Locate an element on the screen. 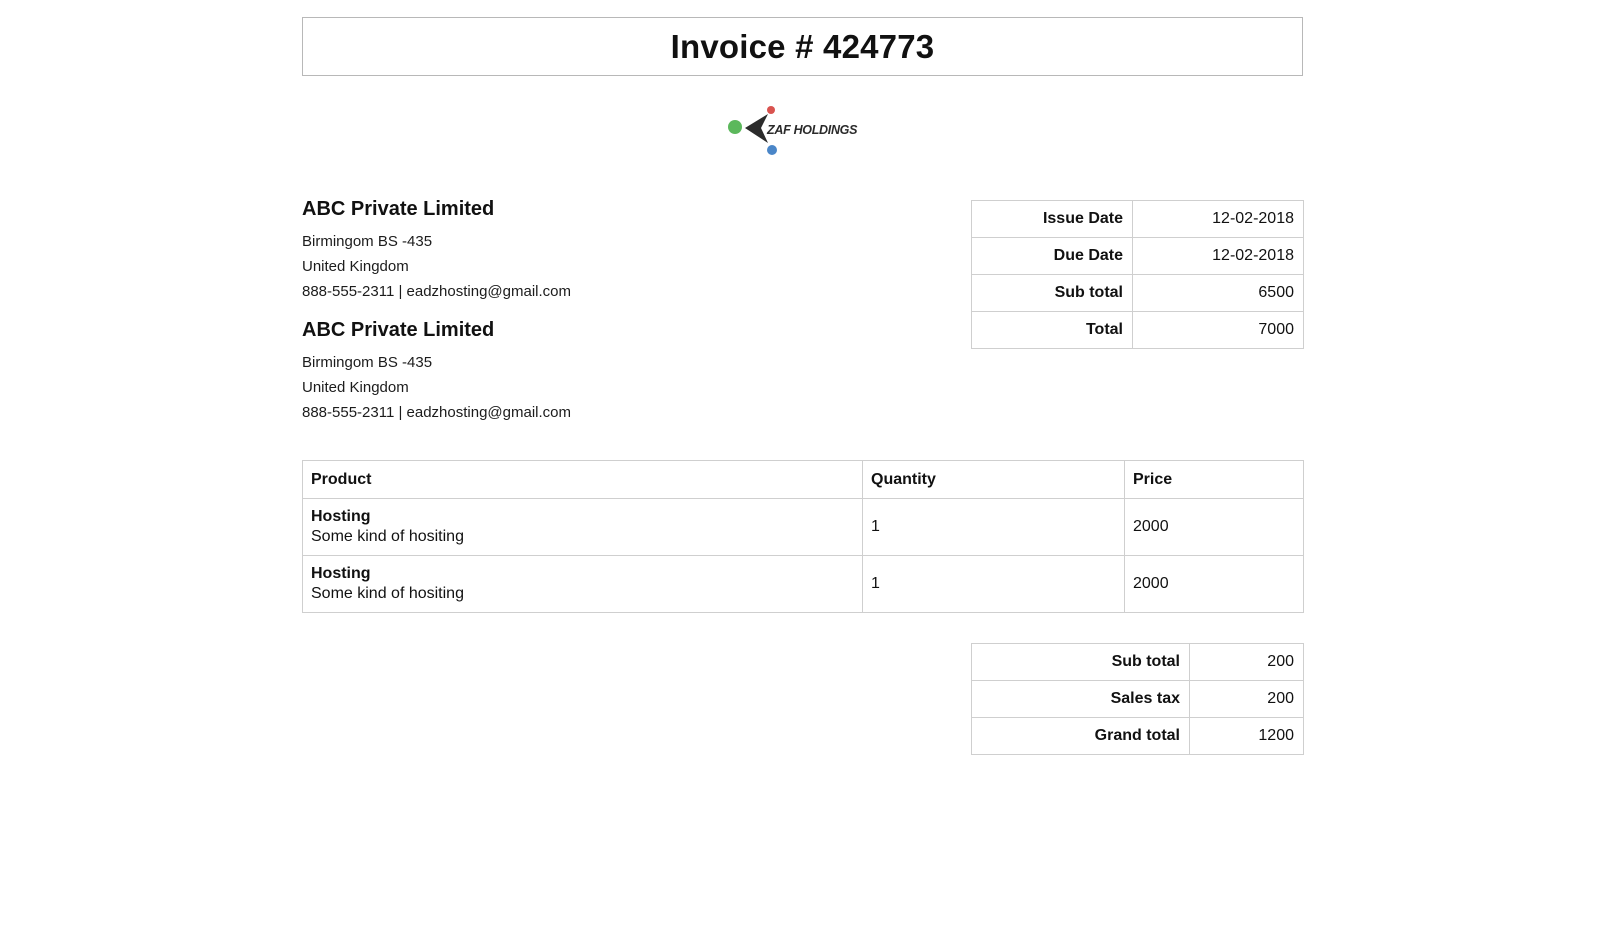  logo-blue-dot-icon is located at coordinates (772, 150).